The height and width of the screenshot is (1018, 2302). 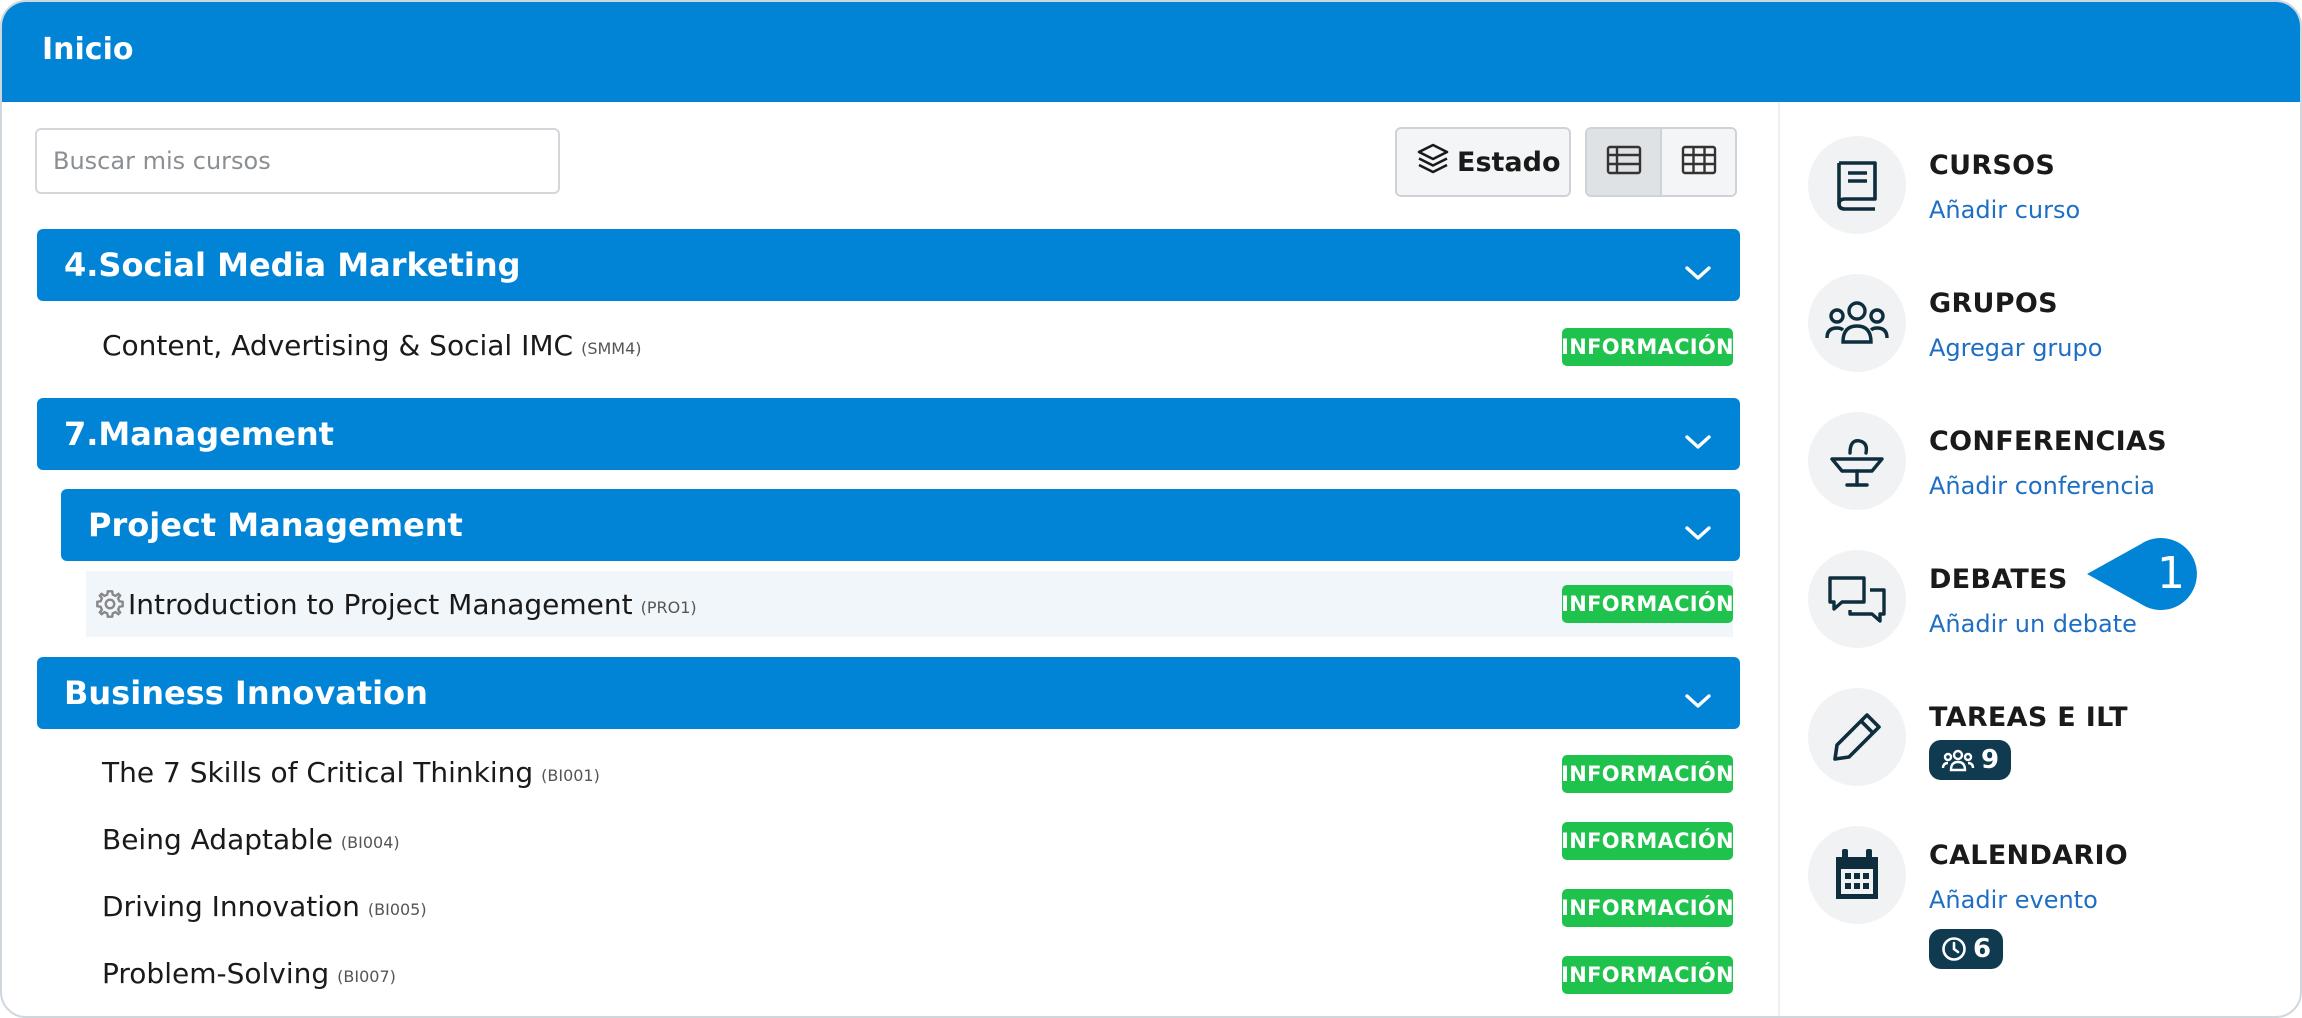 What do you see at coordinates (2028, 717) in the screenshot?
I see `tareas-label: TAREAS E ILT` at bounding box center [2028, 717].